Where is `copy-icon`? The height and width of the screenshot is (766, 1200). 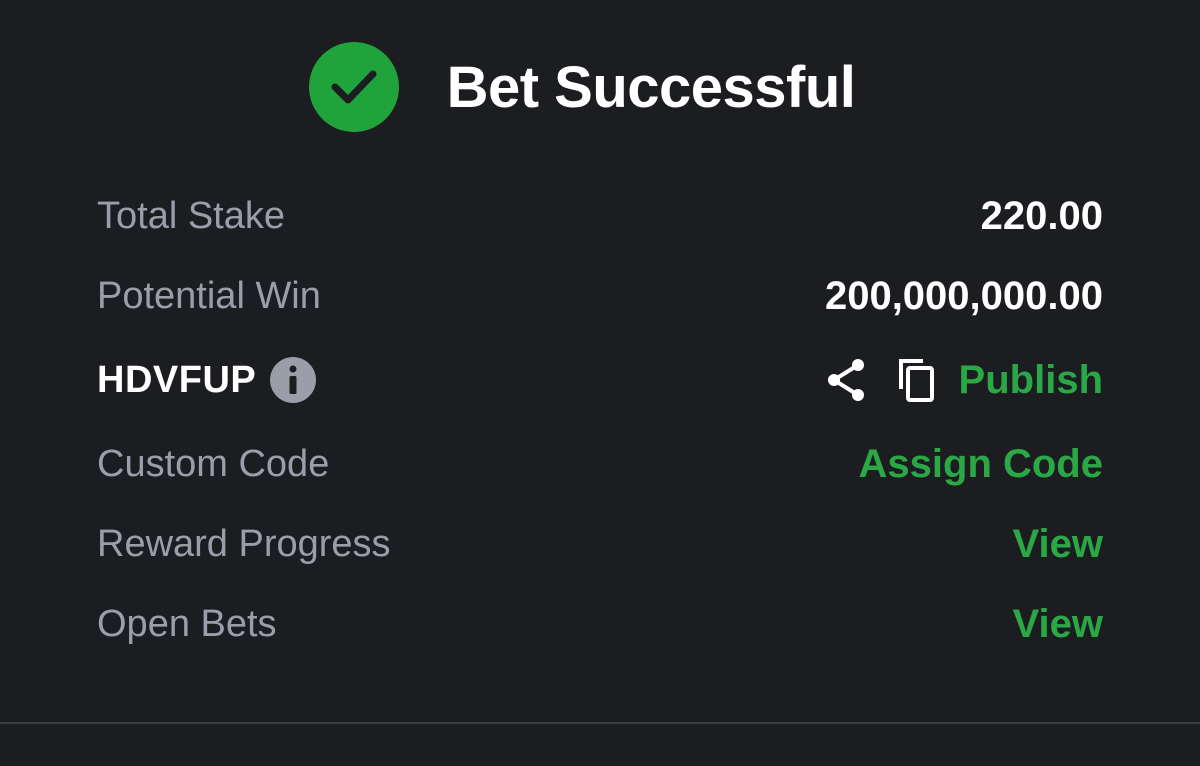
copy-icon is located at coordinates (916, 380).